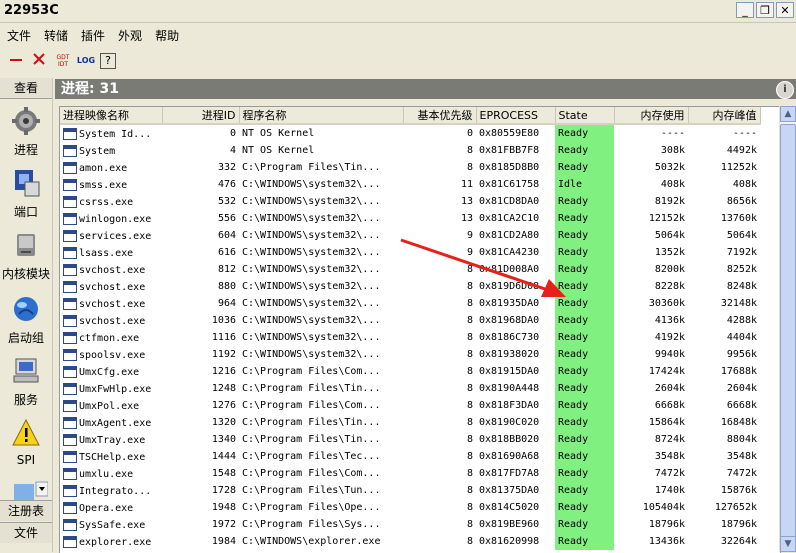 This screenshot has width=796, height=553. Describe the element at coordinates (226, 252) in the screenshot. I see `row-pid: 616` at that location.